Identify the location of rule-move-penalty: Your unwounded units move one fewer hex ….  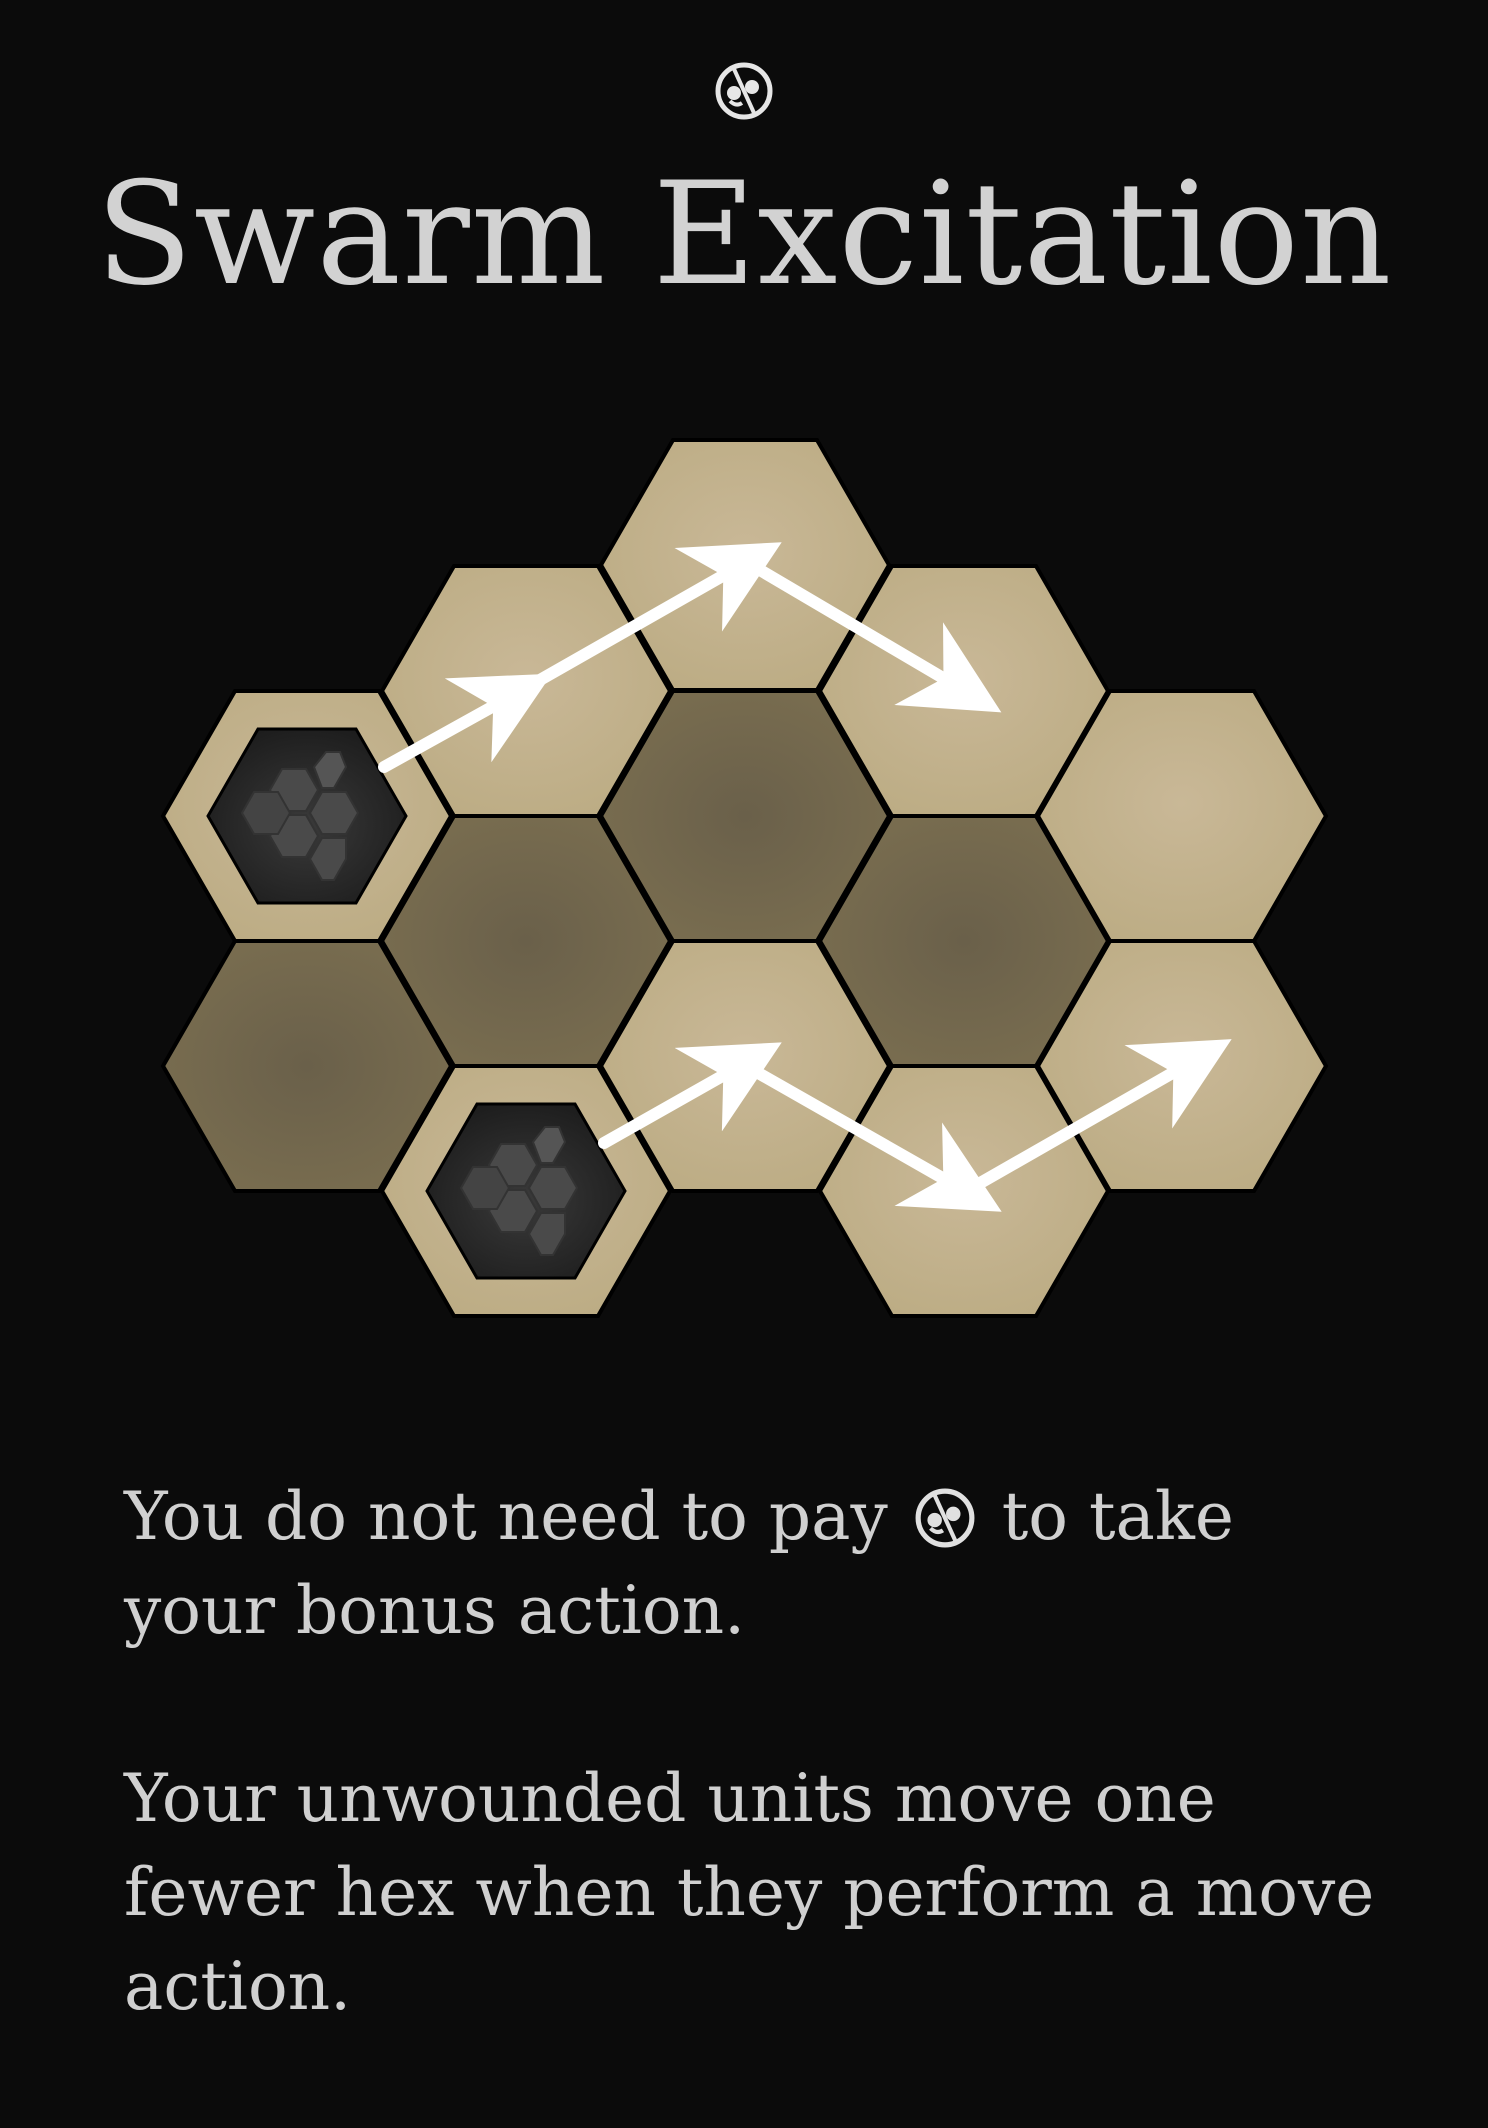
(749, 1892).